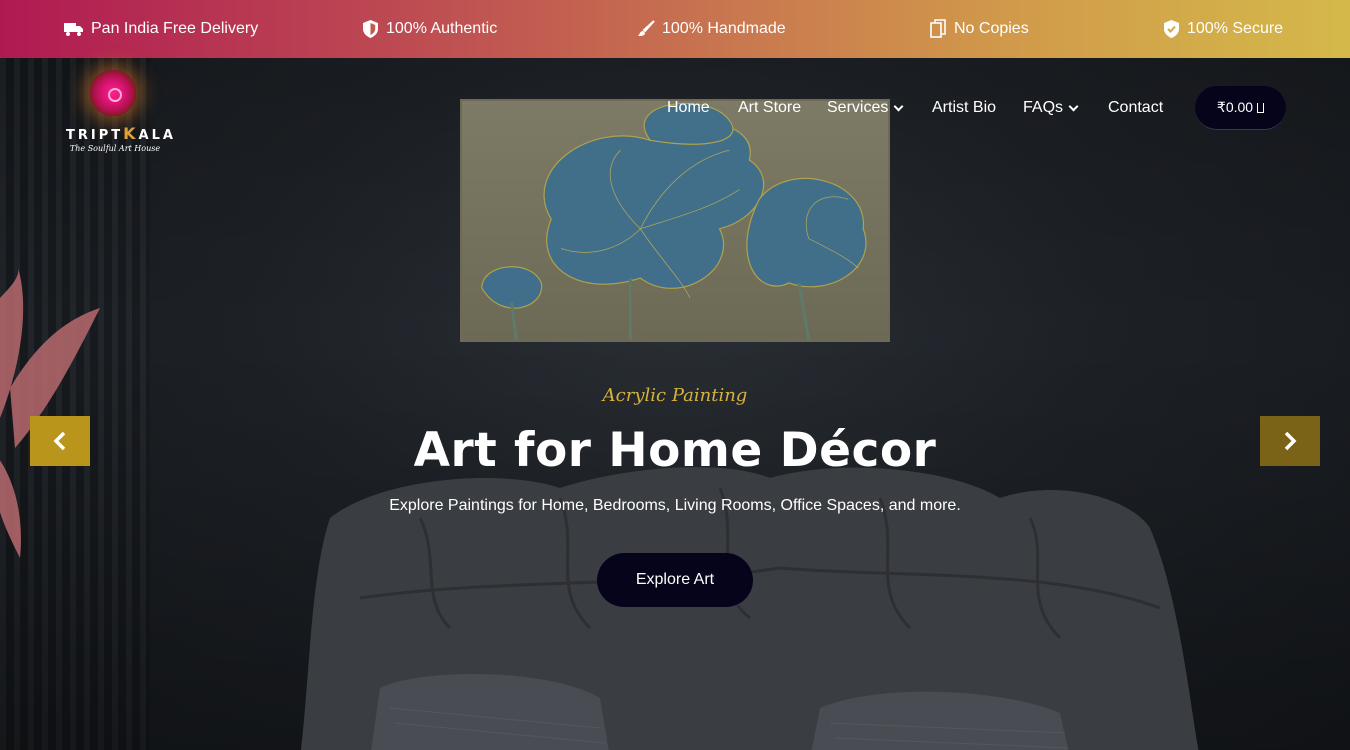 This screenshot has height=750, width=1350. What do you see at coordinates (675, 580) in the screenshot?
I see `explore-art-button: Explore Art` at bounding box center [675, 580].